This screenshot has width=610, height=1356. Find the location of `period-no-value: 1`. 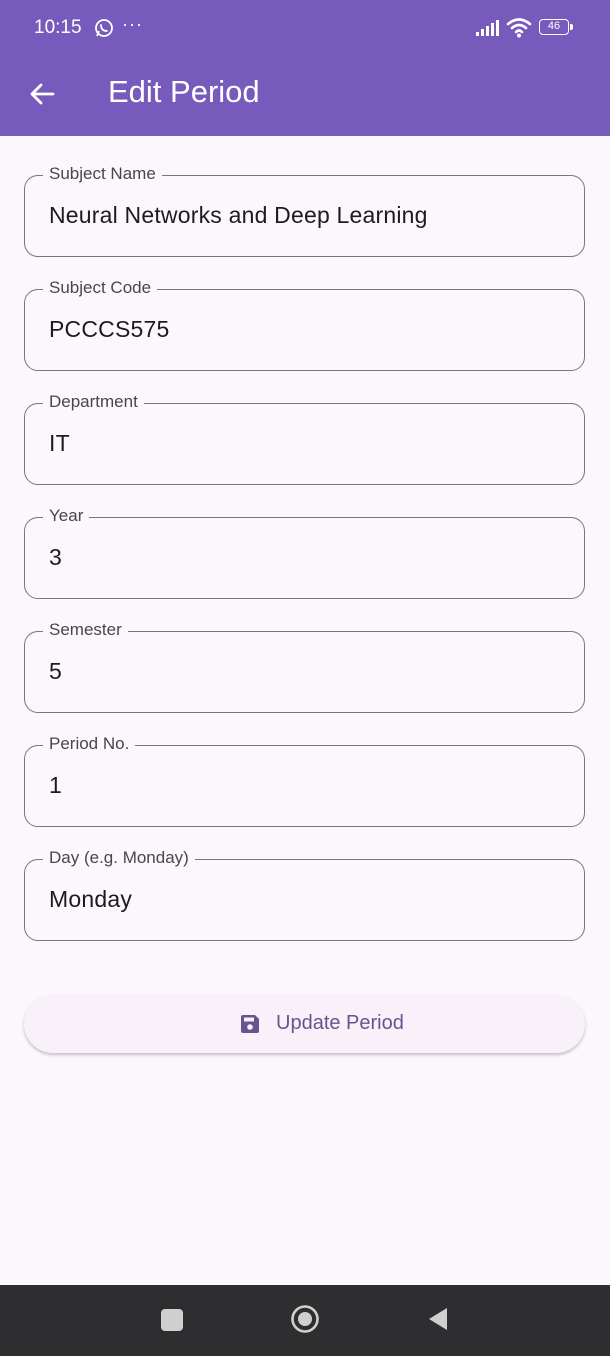

period-no-value: 1 is located at coordinates (55, 785).